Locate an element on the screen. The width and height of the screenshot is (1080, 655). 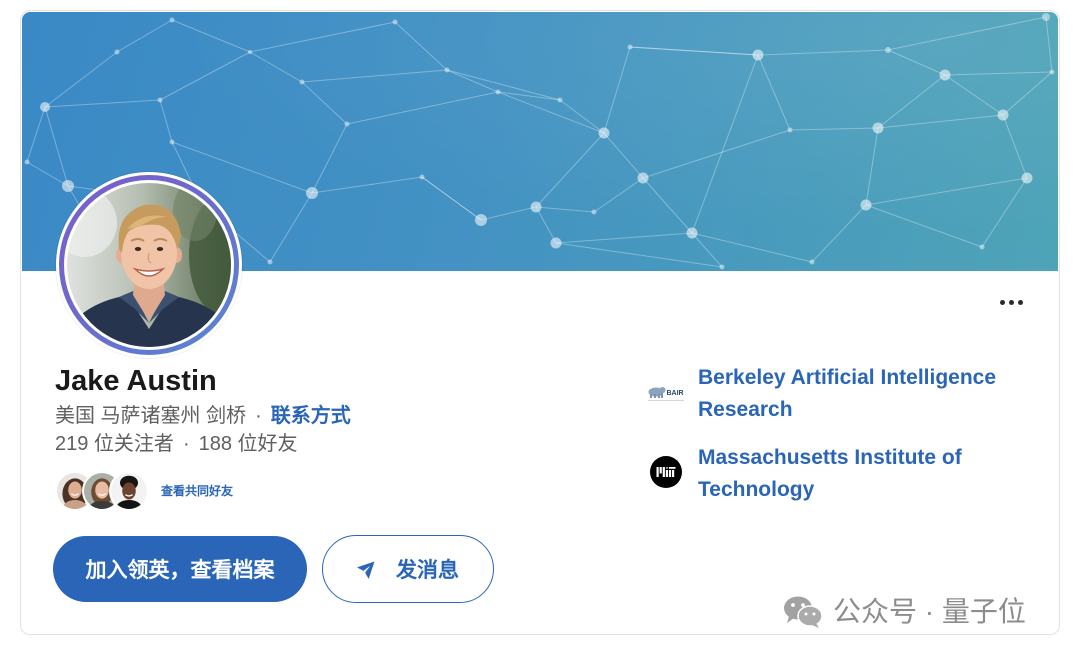
watermark-text: 公众号 · 量子位 is located at coordinates (929, 611).